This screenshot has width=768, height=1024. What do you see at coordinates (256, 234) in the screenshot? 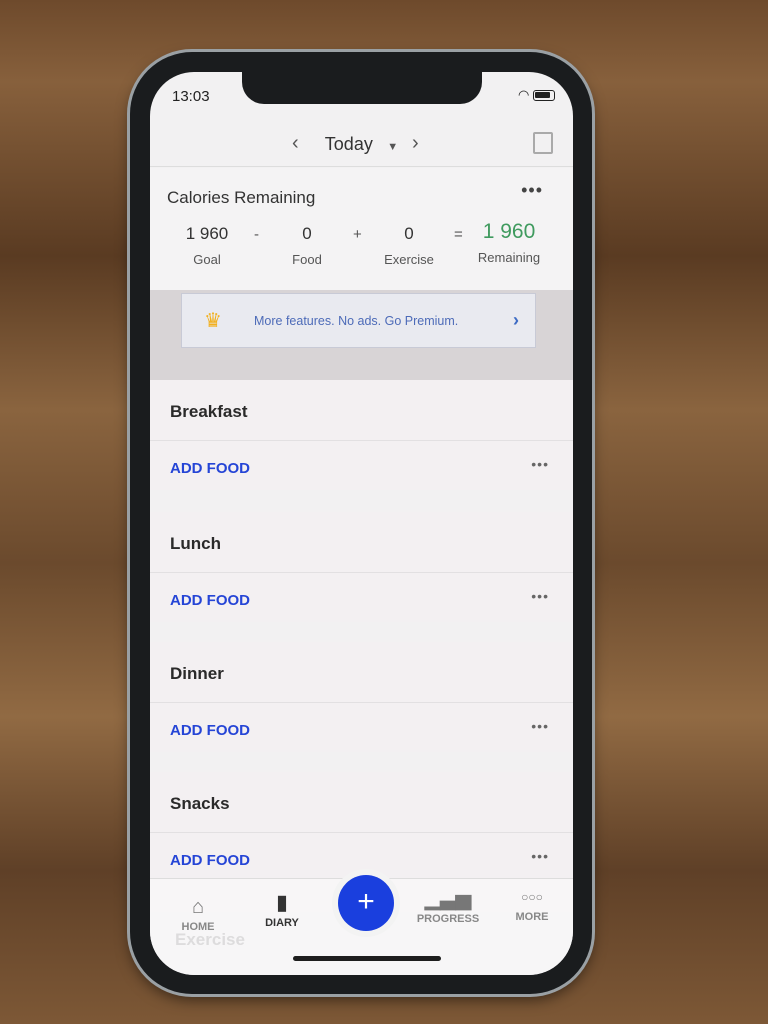
I see `minus-sign: -` at bounding box center [256, 234].